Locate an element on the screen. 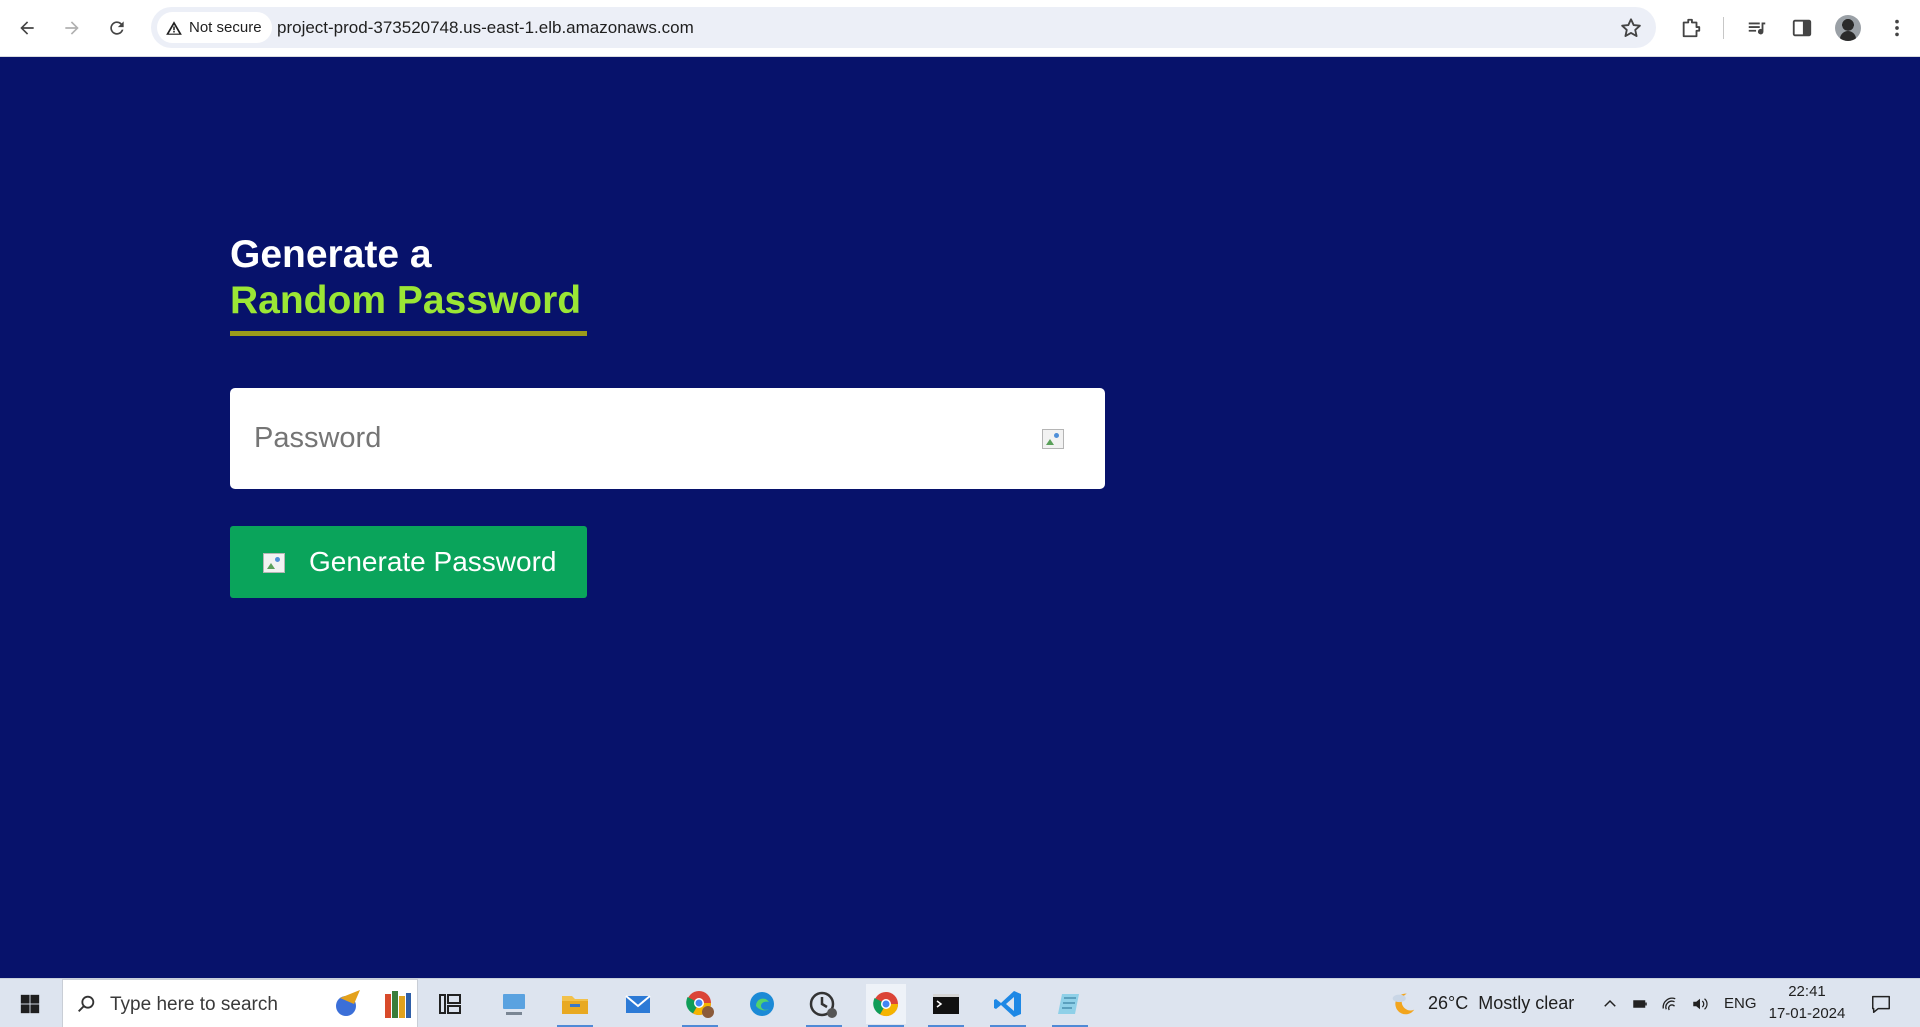 The width and height of the screenshot is (1920, 1027). task-view-button is located at coordinates (450, 1004).